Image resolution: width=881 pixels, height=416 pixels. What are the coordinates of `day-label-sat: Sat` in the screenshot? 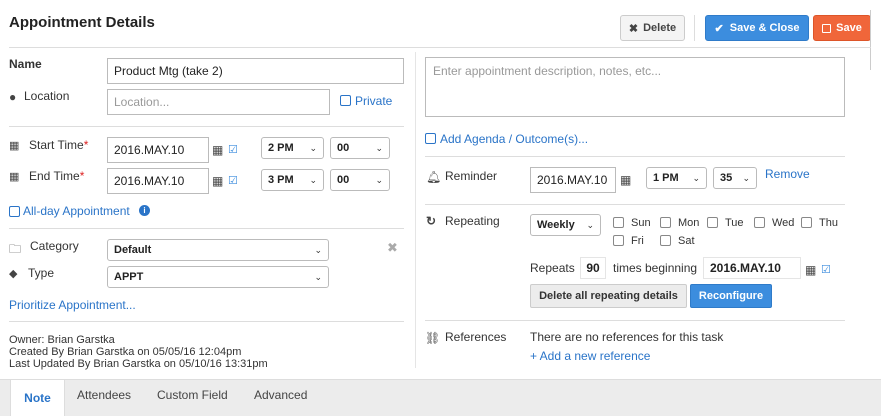 It's located at (686, 241).